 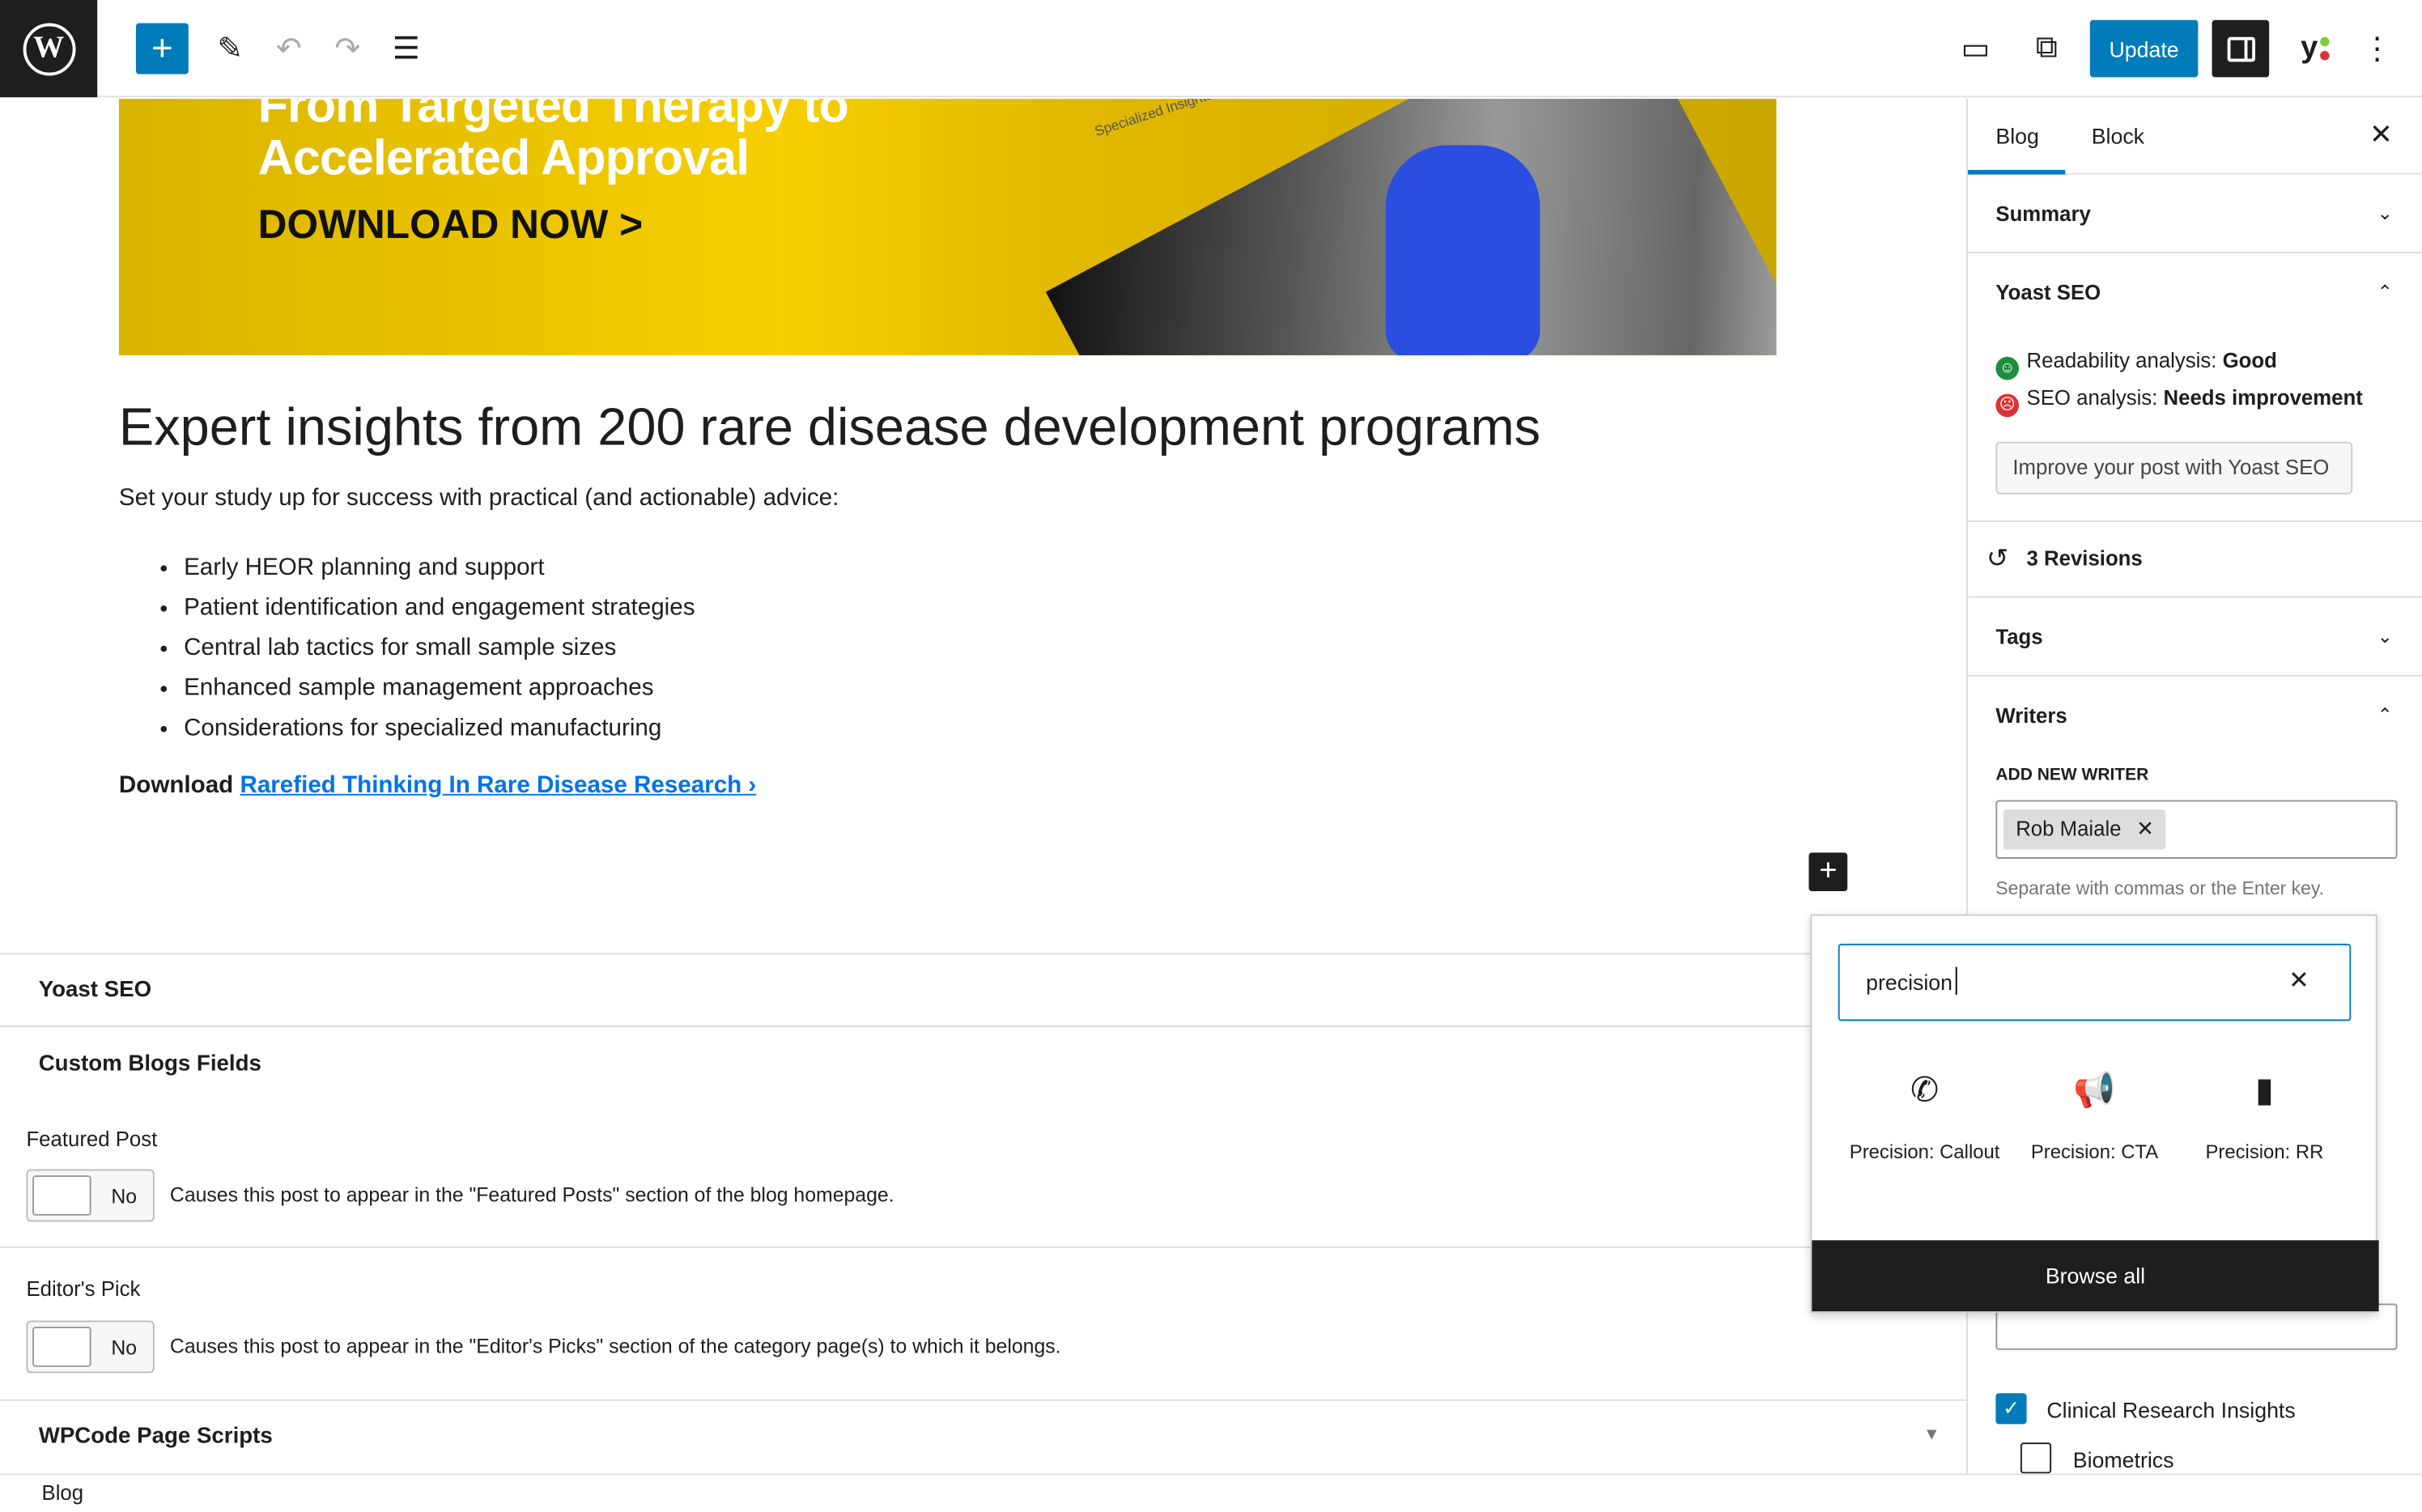 What do you see at coordinates (450, 224) in the screenshot?
I see `banner-cta: DOWNLOAD NOW >` at bounding box center [450, 224].